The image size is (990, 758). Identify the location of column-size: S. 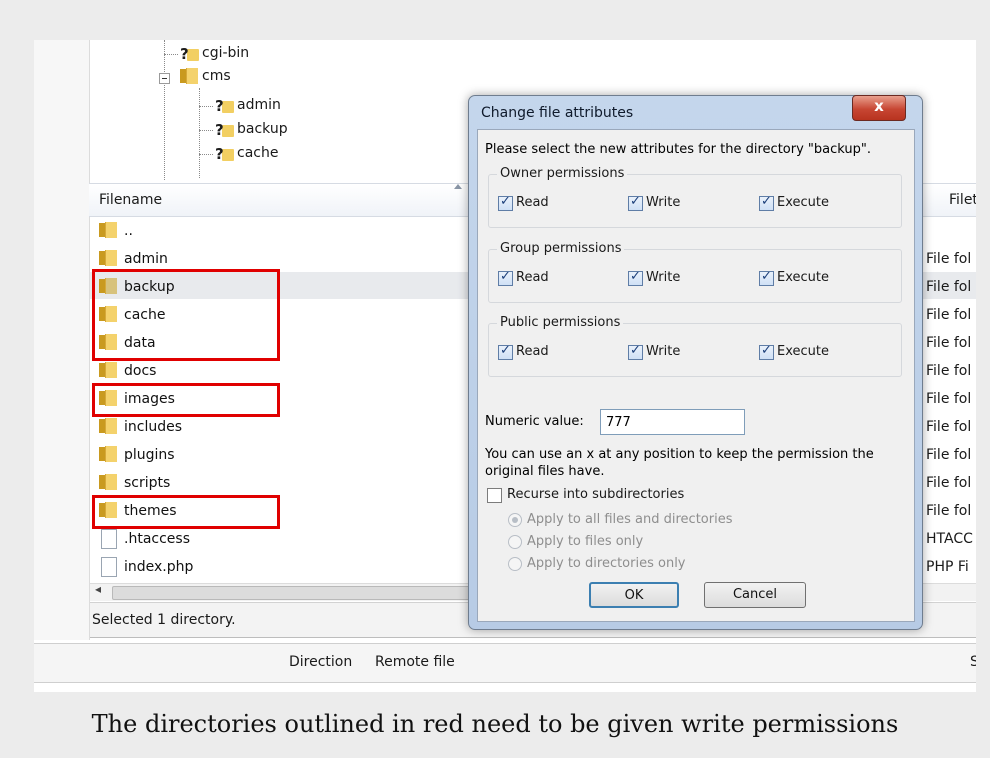
(973, 662).